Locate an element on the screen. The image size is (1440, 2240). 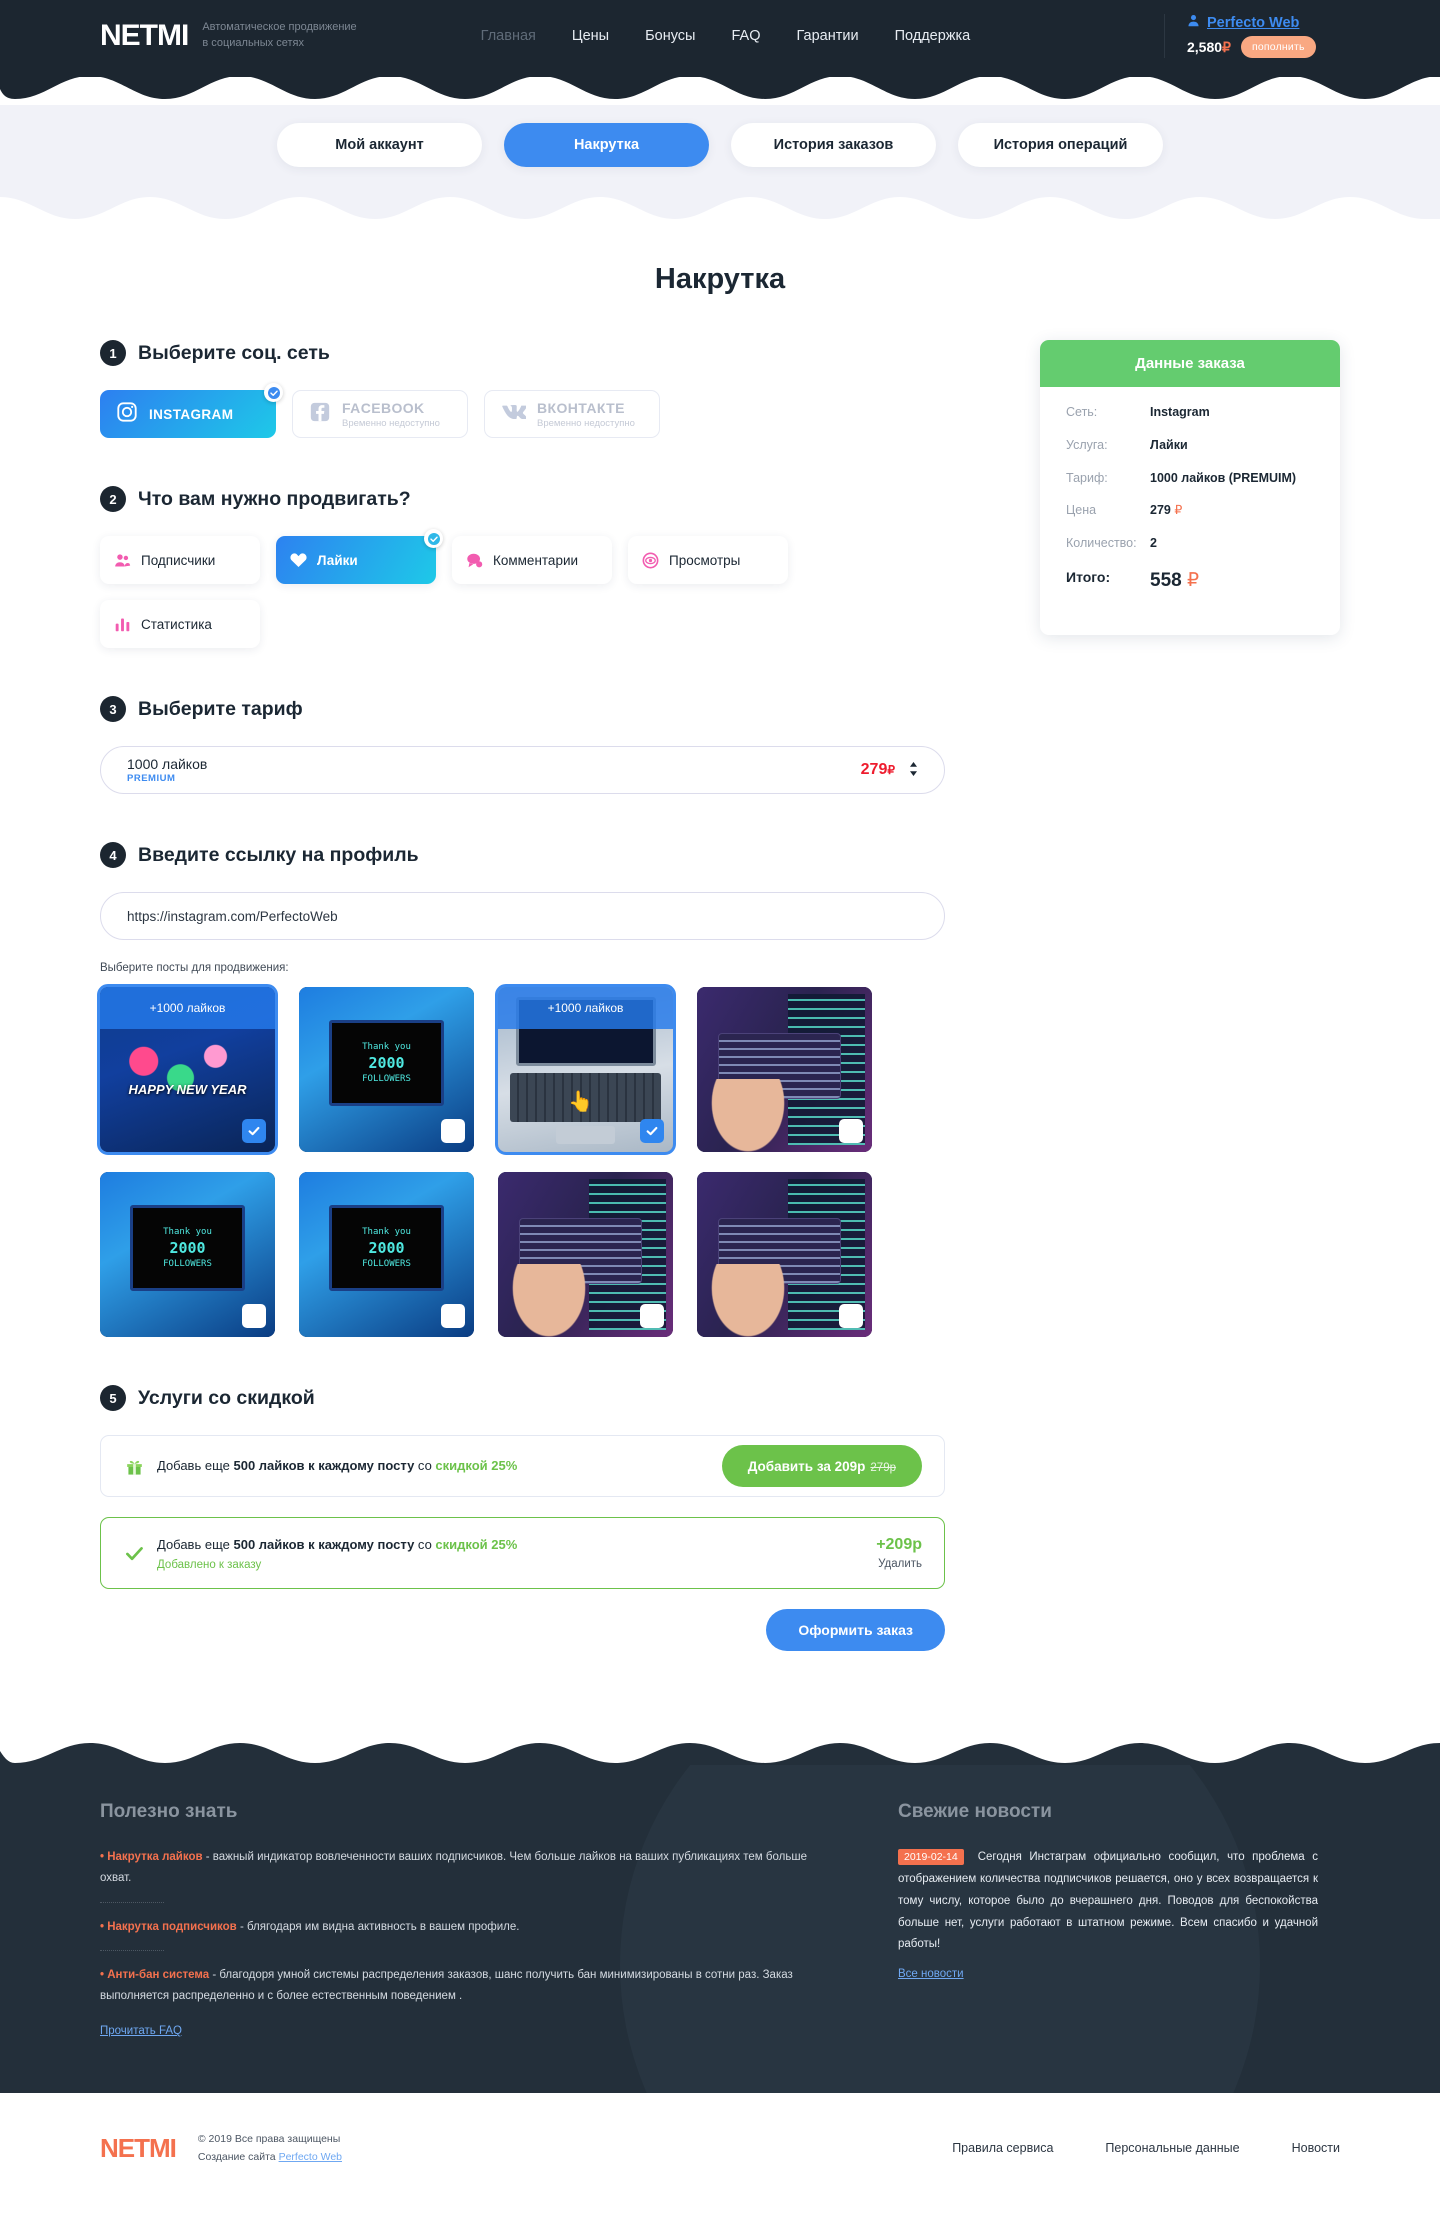
service-label-comments: Комментарии is located at coordinates (536, 560).